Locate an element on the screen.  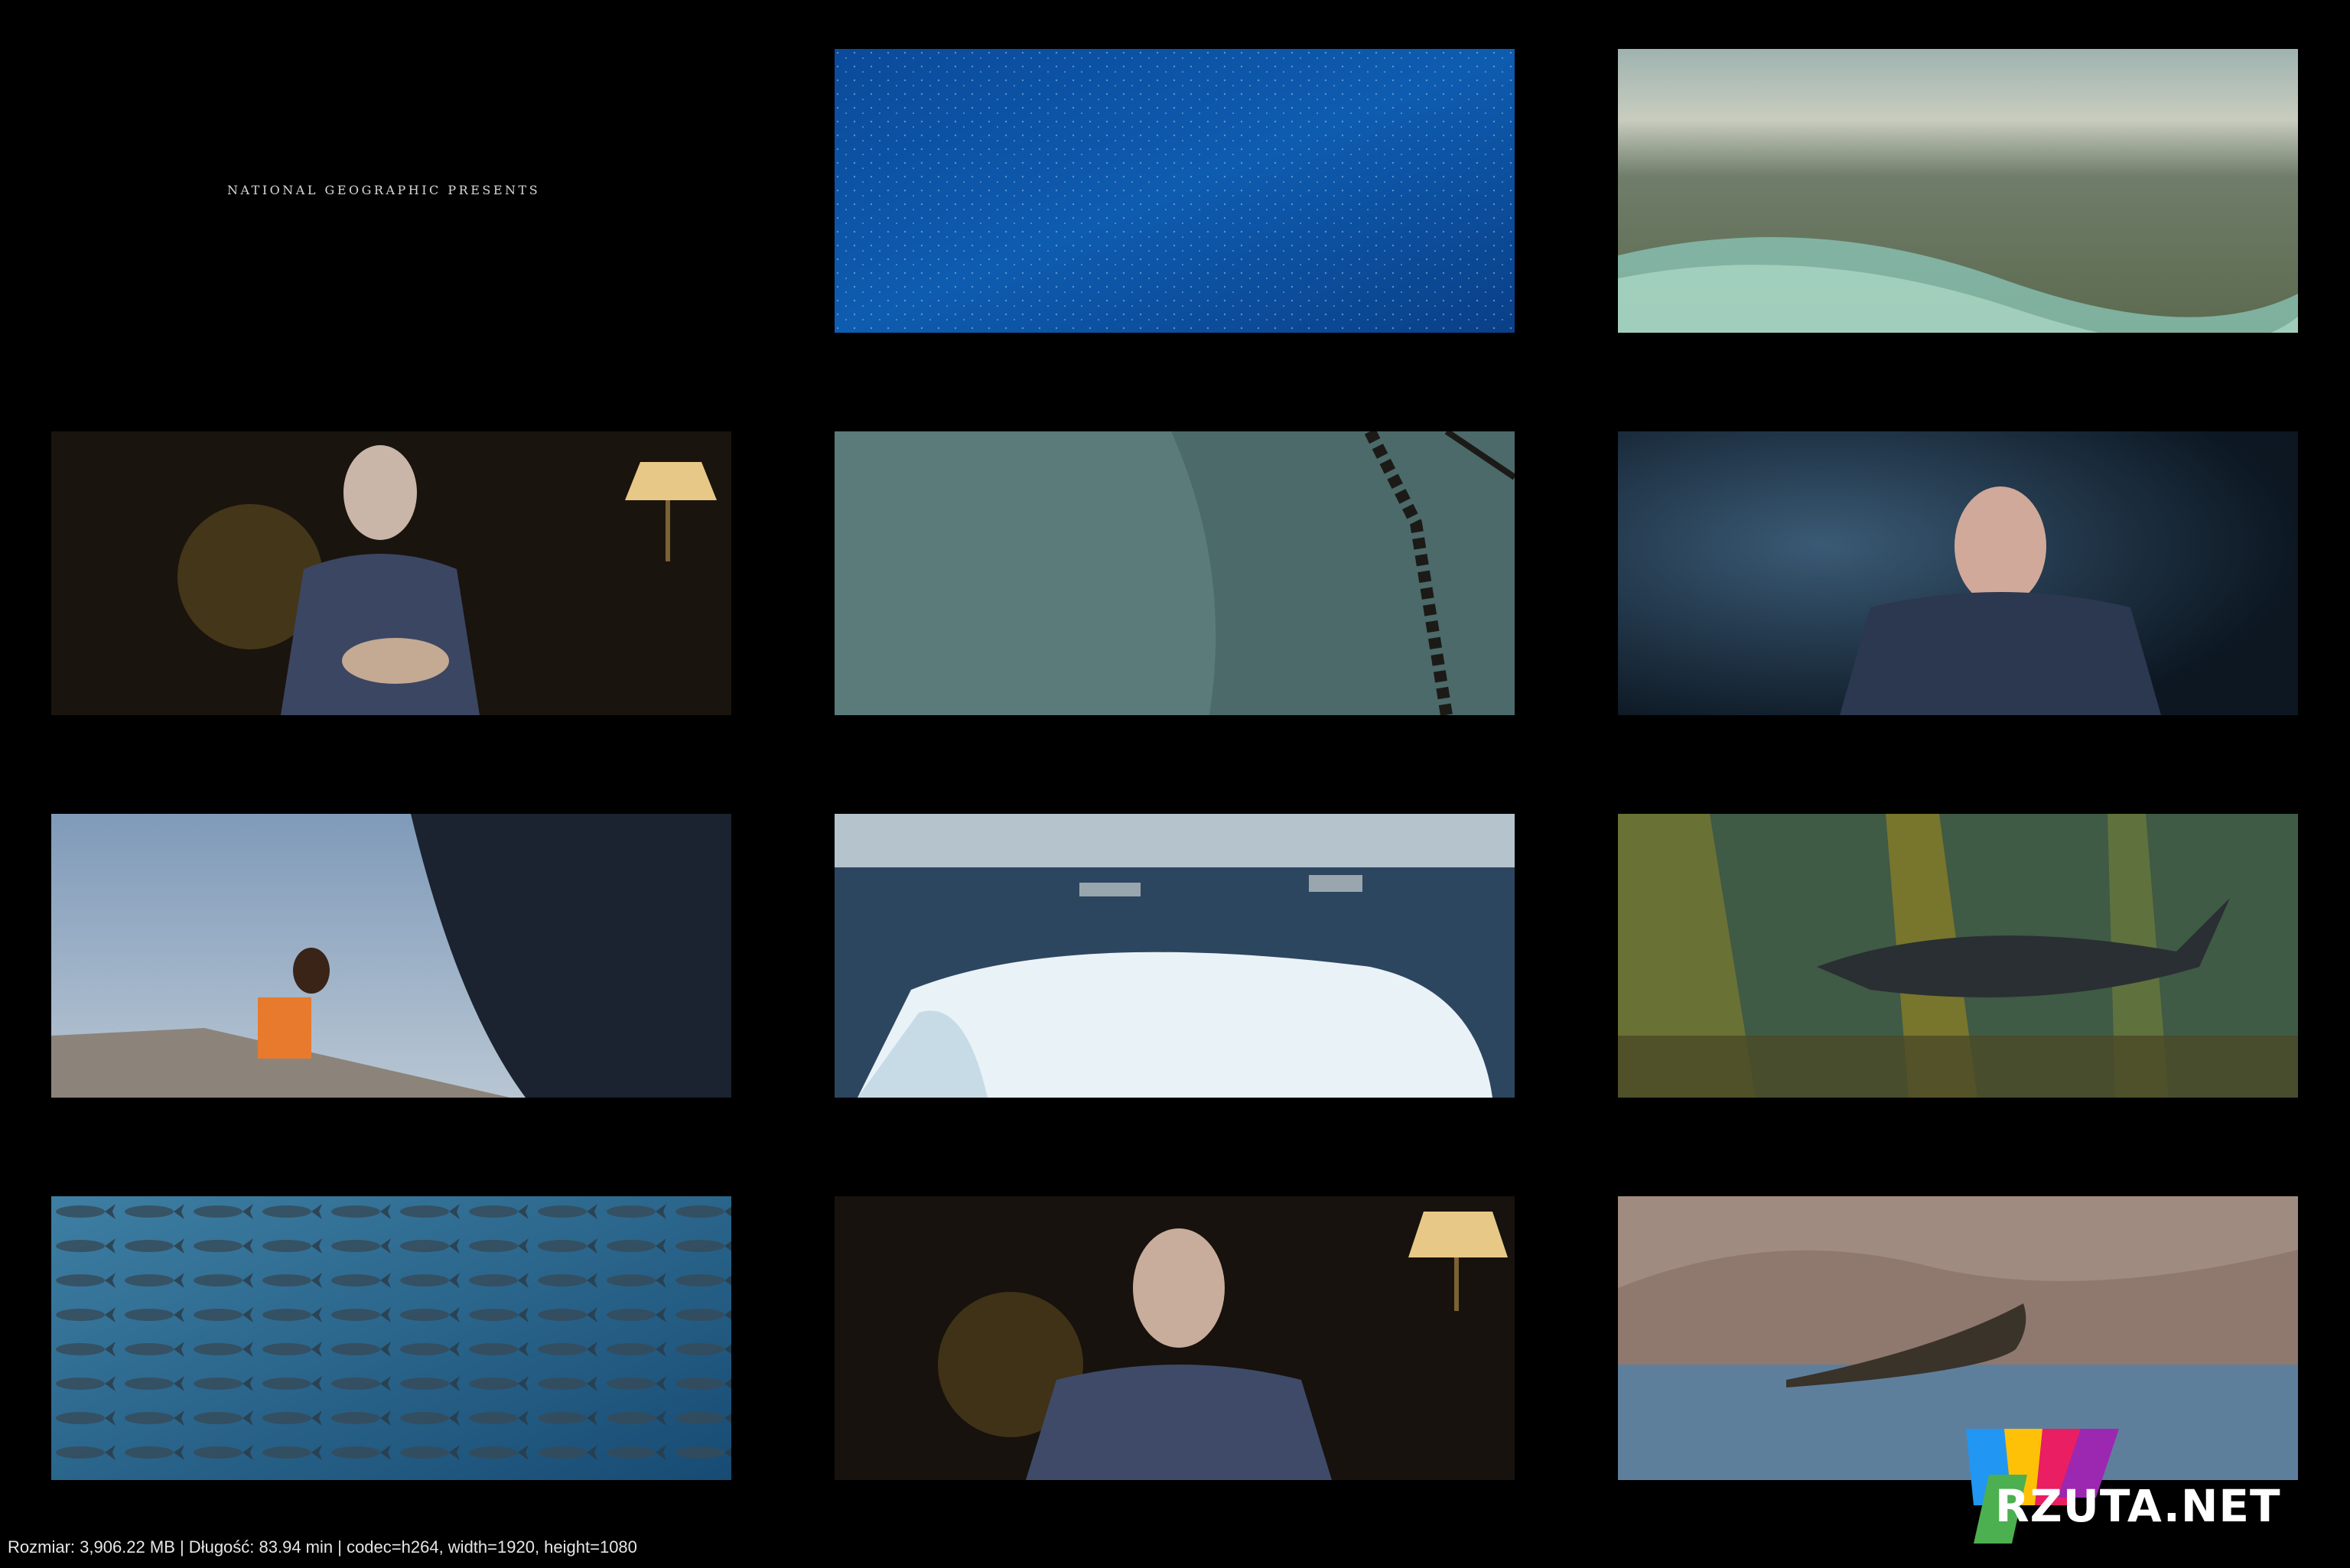
thumbnail-fisherman-boat is located at coordinates (391, 956).